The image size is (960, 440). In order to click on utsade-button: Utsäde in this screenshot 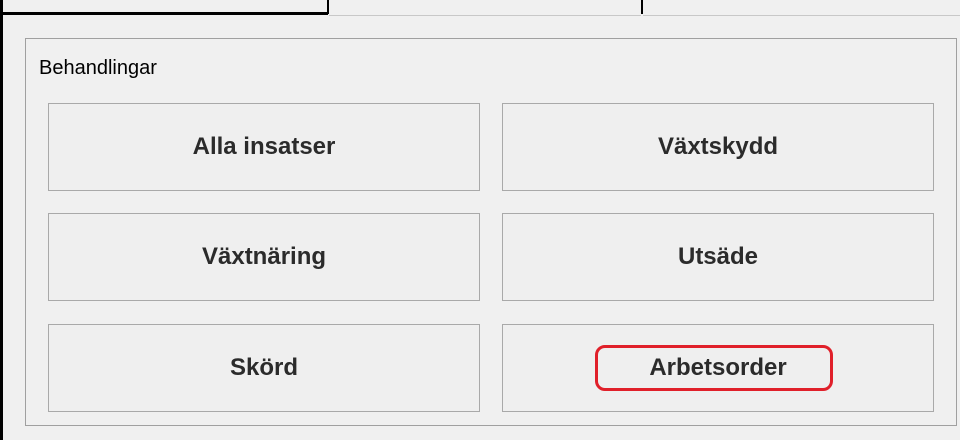, I will do `click(718, 257)`.